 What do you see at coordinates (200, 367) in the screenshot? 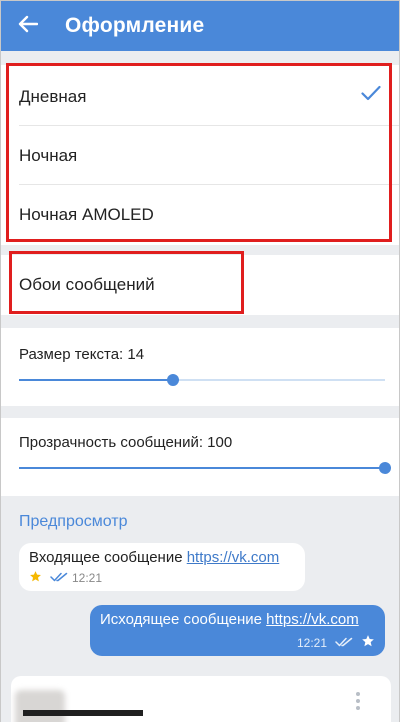
I see `text-size-section: Размер текста: 14` at bounding box center [200, 367].